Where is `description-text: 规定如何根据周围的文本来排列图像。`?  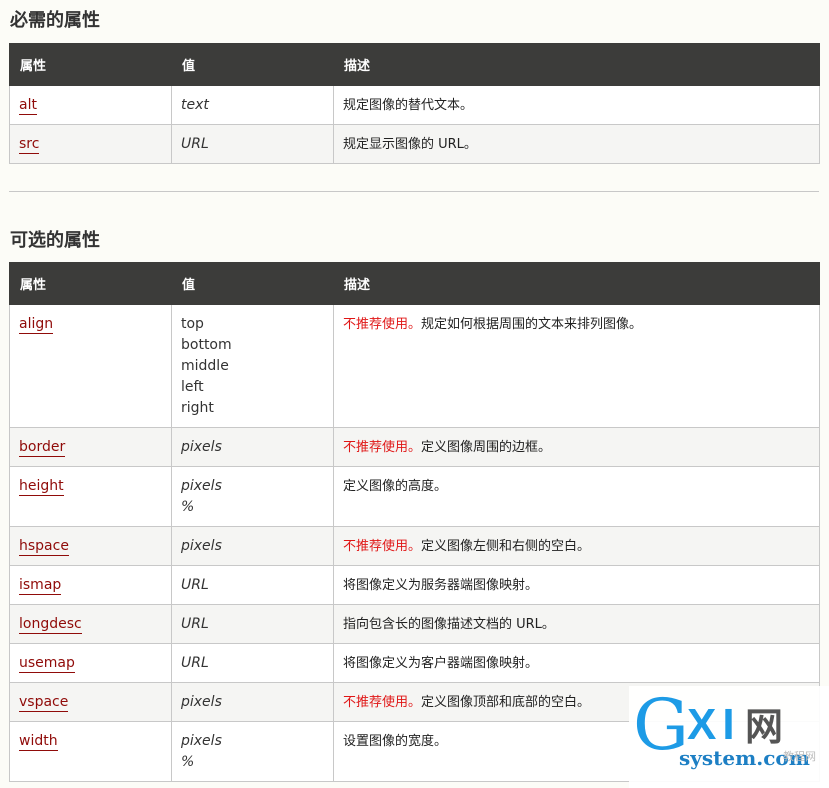
description-text: 规定如何根据周围的文本来排列图像。 is located at coordinates (532, 324).